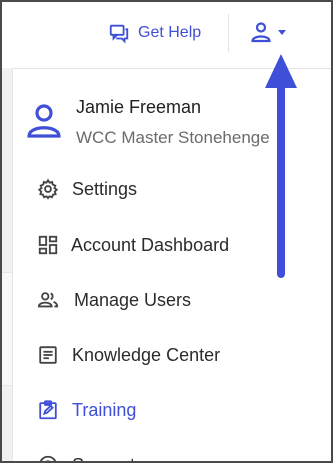  I want to click on menu-item-label: Settings, so click(105, 188).